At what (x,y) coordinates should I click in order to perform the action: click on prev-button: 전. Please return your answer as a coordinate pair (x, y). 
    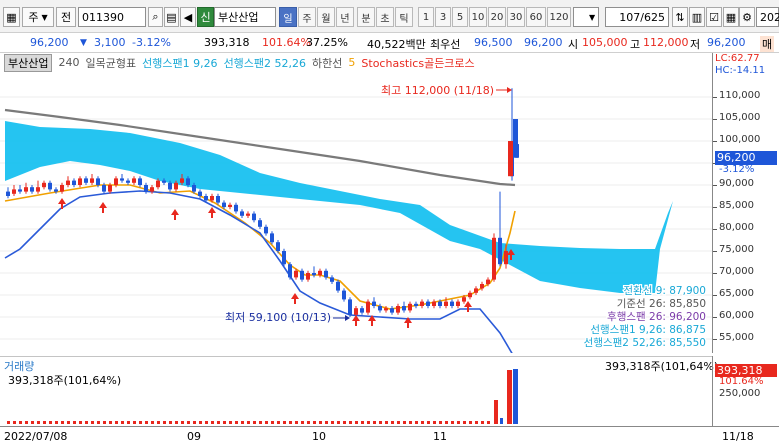
    Looking at the image, I should click on (66, 17).